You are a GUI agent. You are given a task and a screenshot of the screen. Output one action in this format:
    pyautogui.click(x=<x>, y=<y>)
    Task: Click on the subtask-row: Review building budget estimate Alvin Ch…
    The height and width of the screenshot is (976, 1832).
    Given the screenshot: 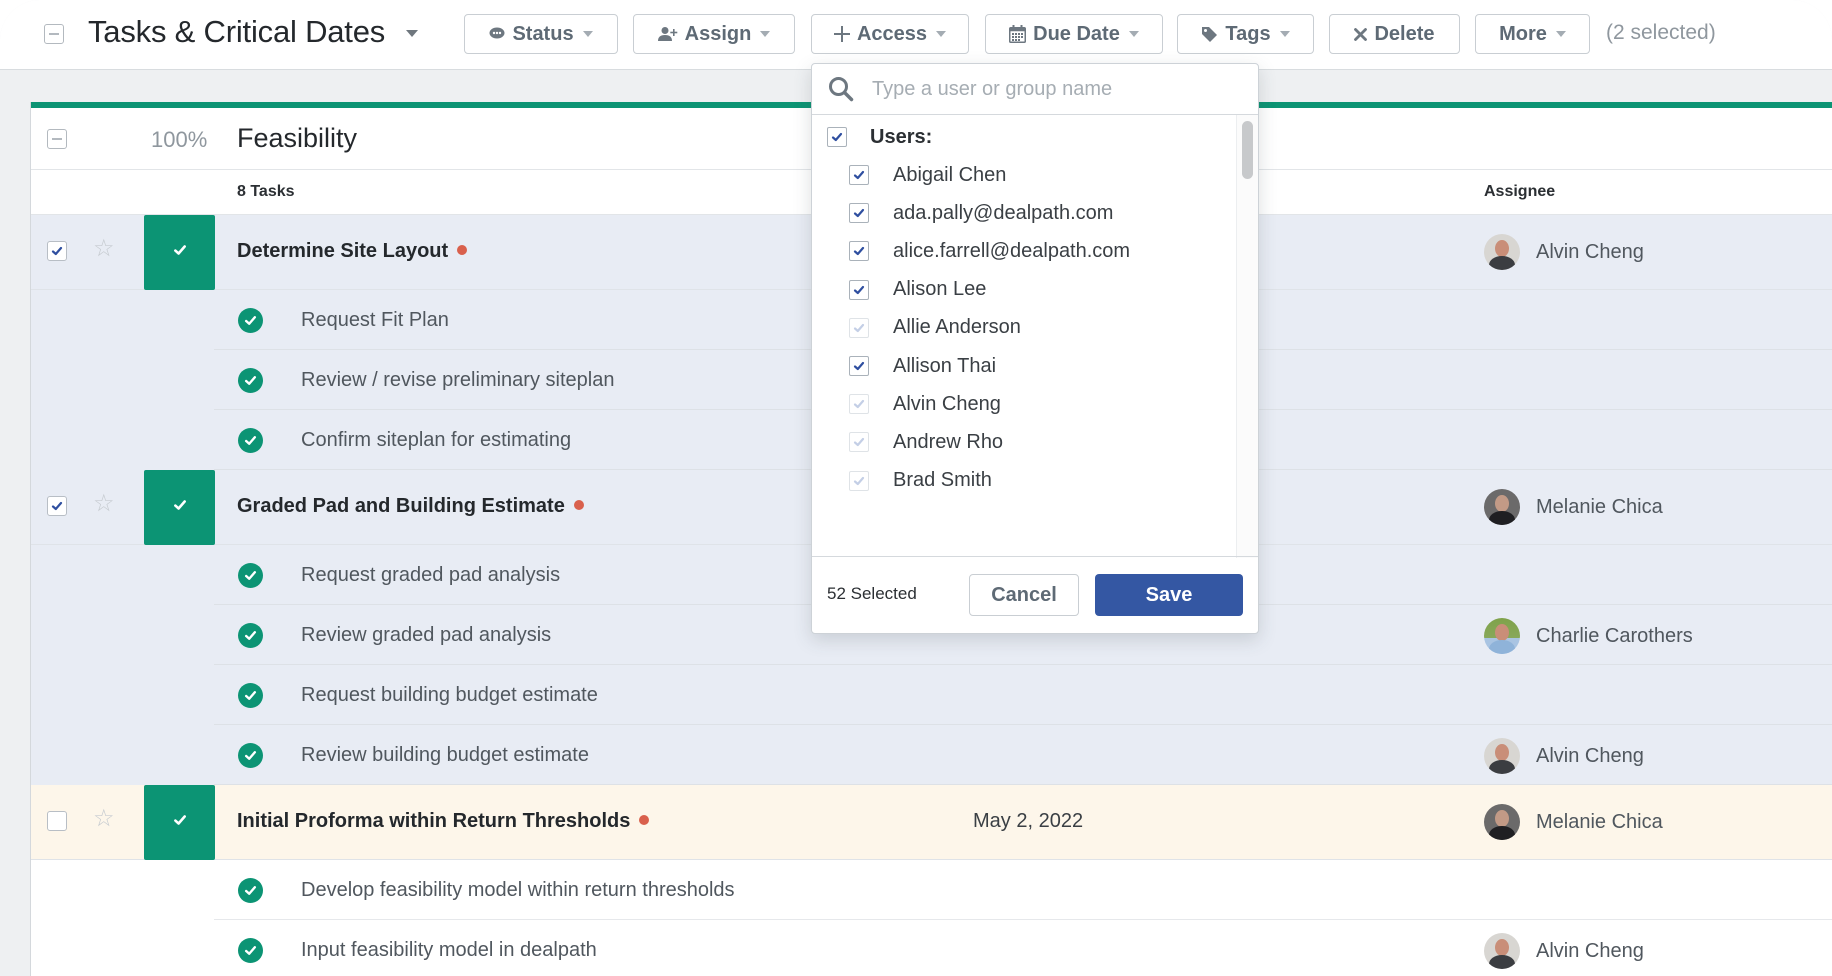 What is the action you would take?
    pyautogui.click(x=931, y=755)
    